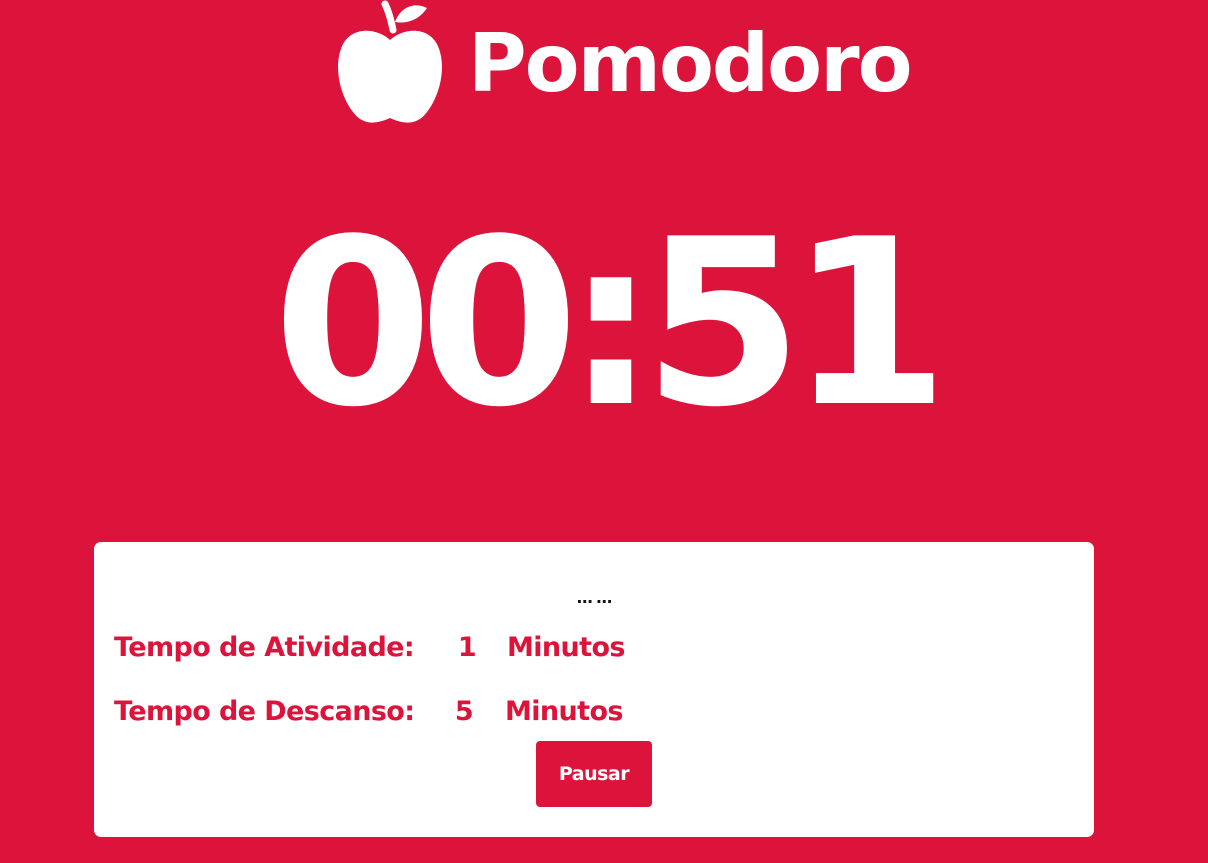 The height and width of the screenshot is (863, 1208). Describe the element at coordinates (690, 63) in the screenshot. I see `app-title: Pomodoro` at that location.